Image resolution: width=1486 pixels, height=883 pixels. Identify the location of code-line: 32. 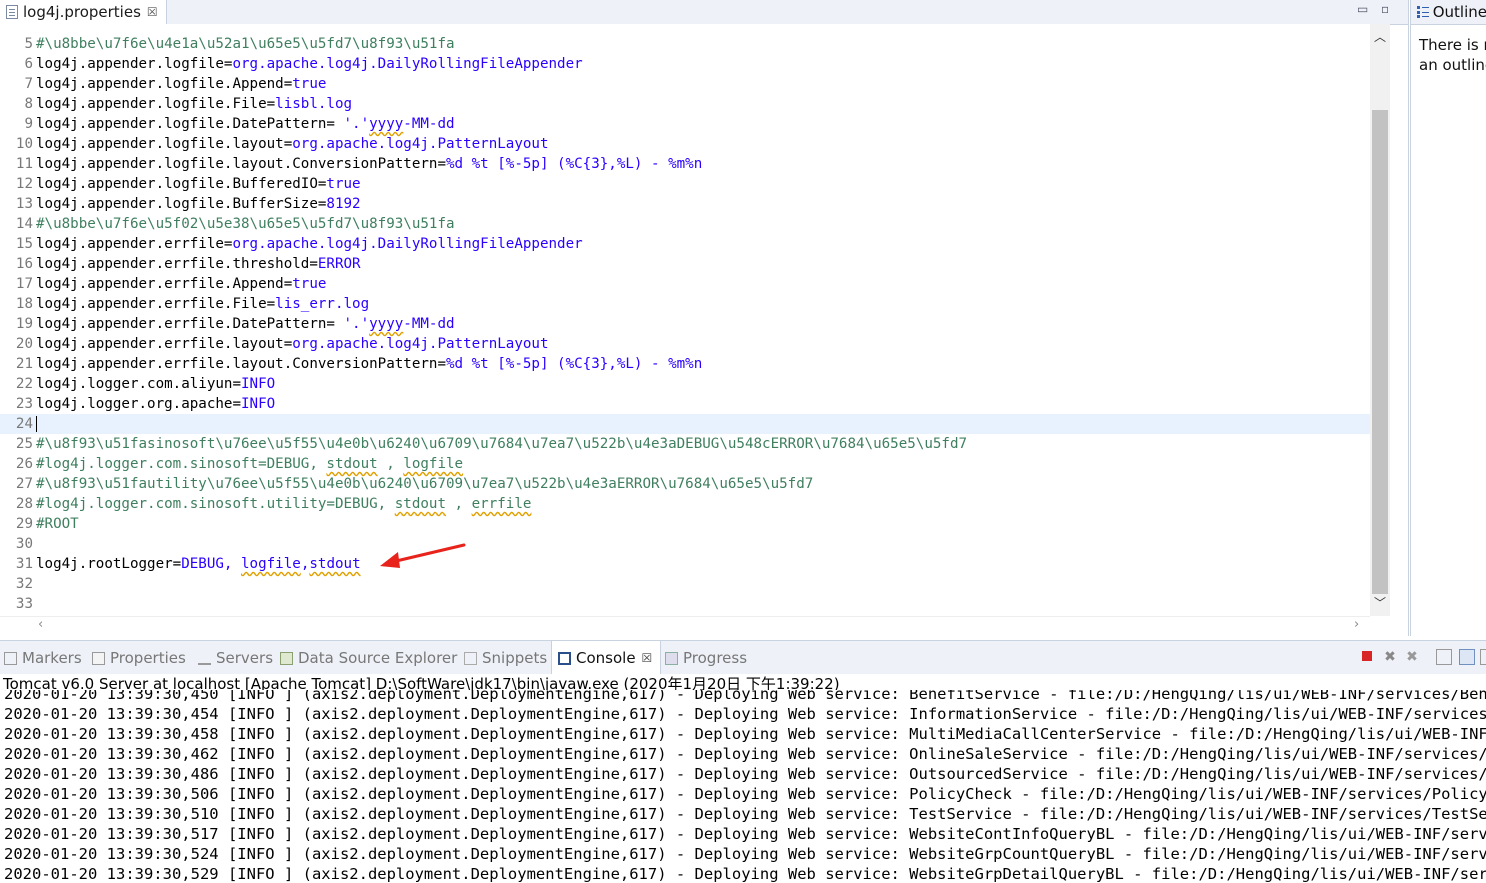
(685, 584).